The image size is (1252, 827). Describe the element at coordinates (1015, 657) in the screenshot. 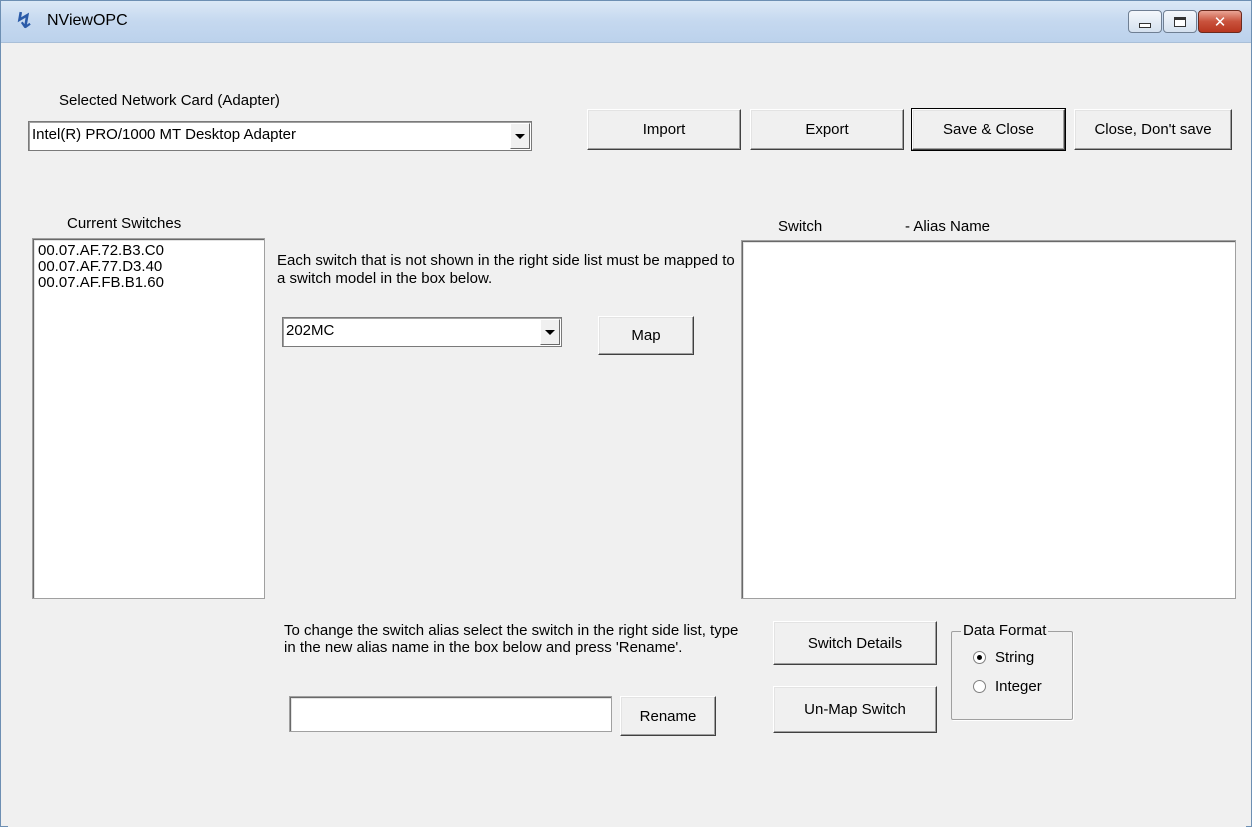

I see `radio-string-label: String` at that location.